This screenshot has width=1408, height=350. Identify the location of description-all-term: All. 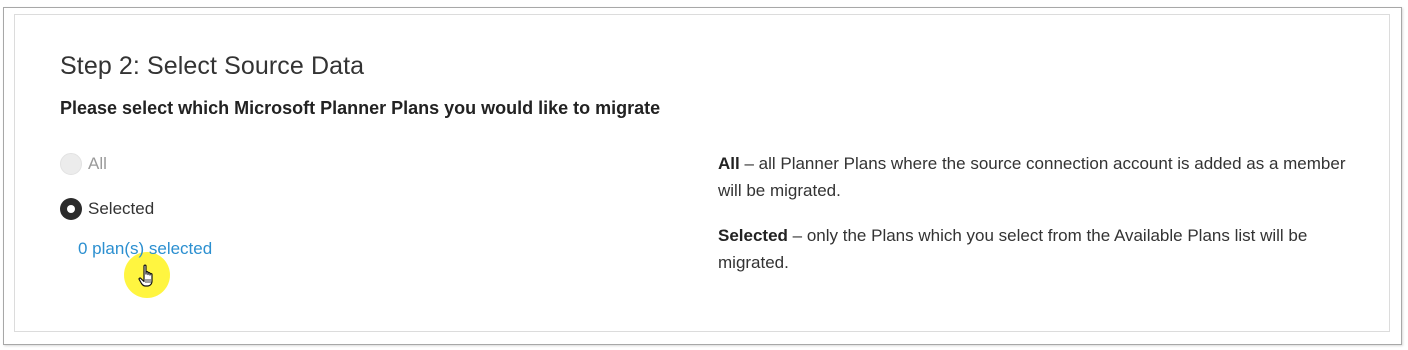
(729, 163).